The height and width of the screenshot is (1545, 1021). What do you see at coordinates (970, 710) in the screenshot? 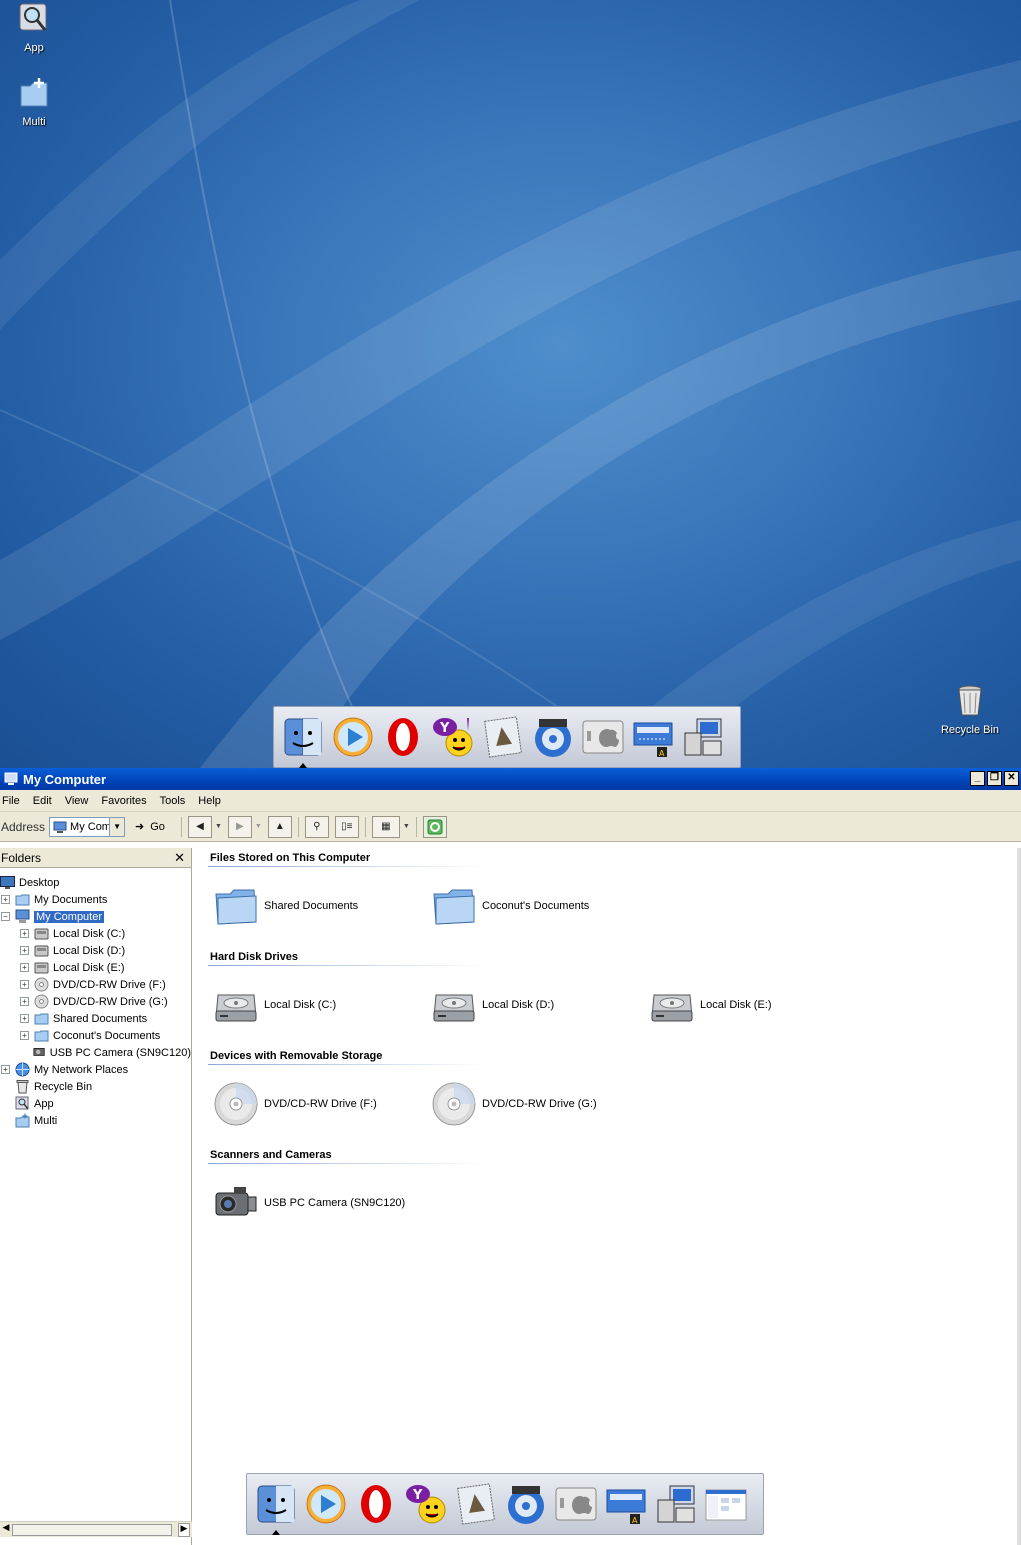
I see `desktop-icon-recycle-bin: Recycle Bin` at bounding box center [970, 710].